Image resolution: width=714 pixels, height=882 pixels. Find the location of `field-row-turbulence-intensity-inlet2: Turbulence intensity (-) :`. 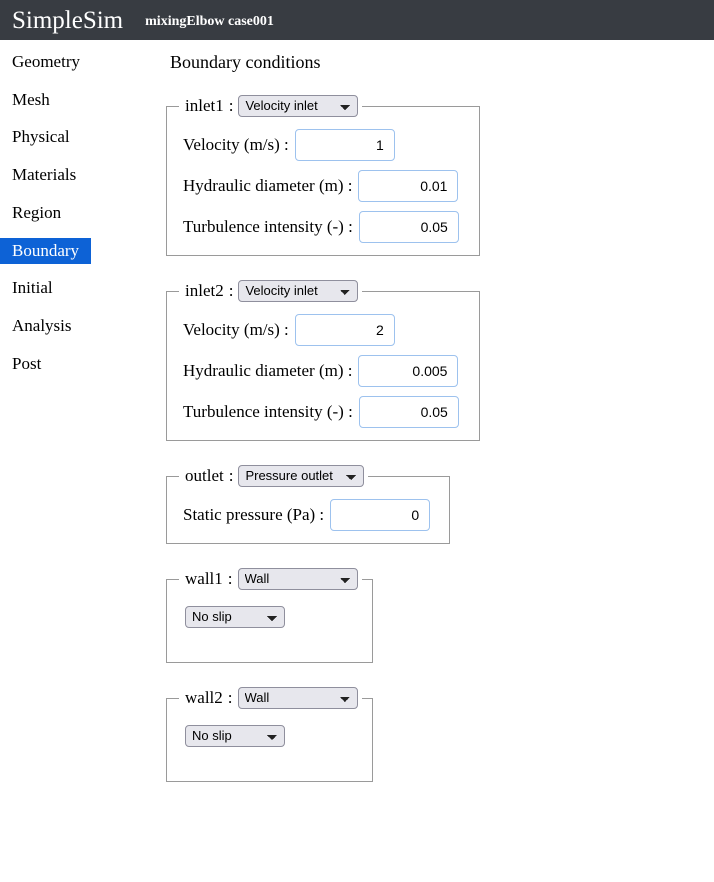

field-row-turbulence-intensity-inlet2: Turbulence intensity (-) : is located at coordinates (326, 412).